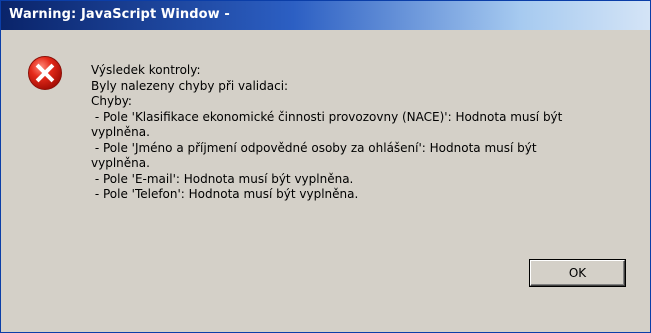 This screenshot has height=333, width=651. Describe the element at coordinates (45, 73) in the screenshot. I see `error-icon` at that location.